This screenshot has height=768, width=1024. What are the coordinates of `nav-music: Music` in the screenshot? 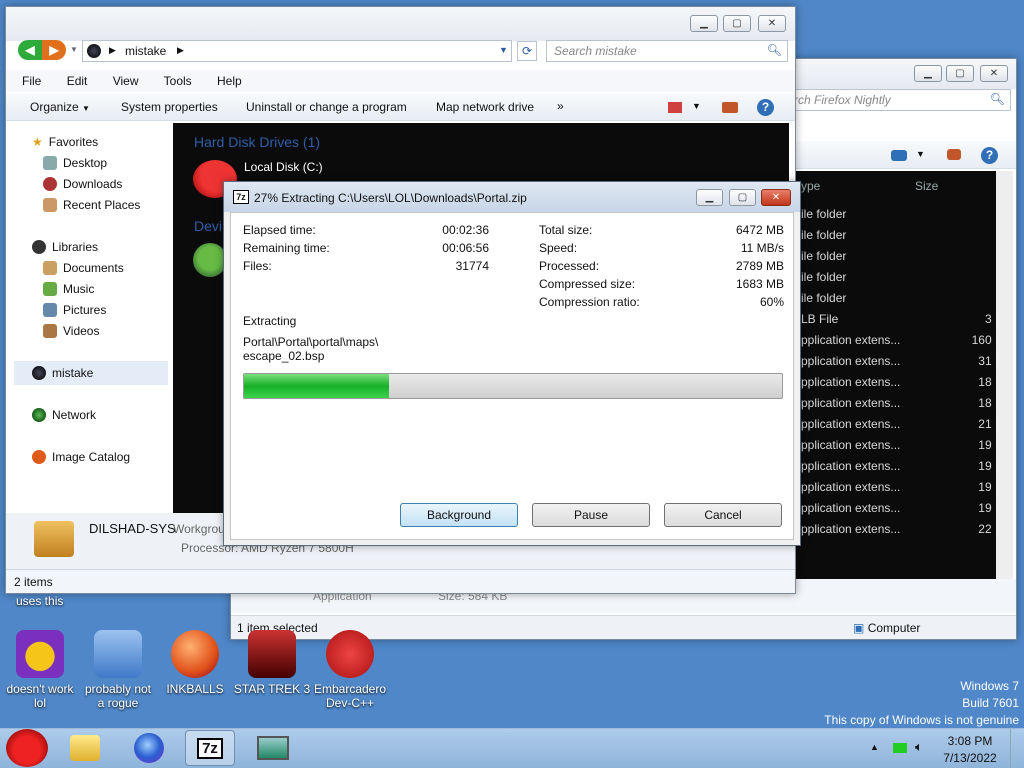 It's located at (68, 289).